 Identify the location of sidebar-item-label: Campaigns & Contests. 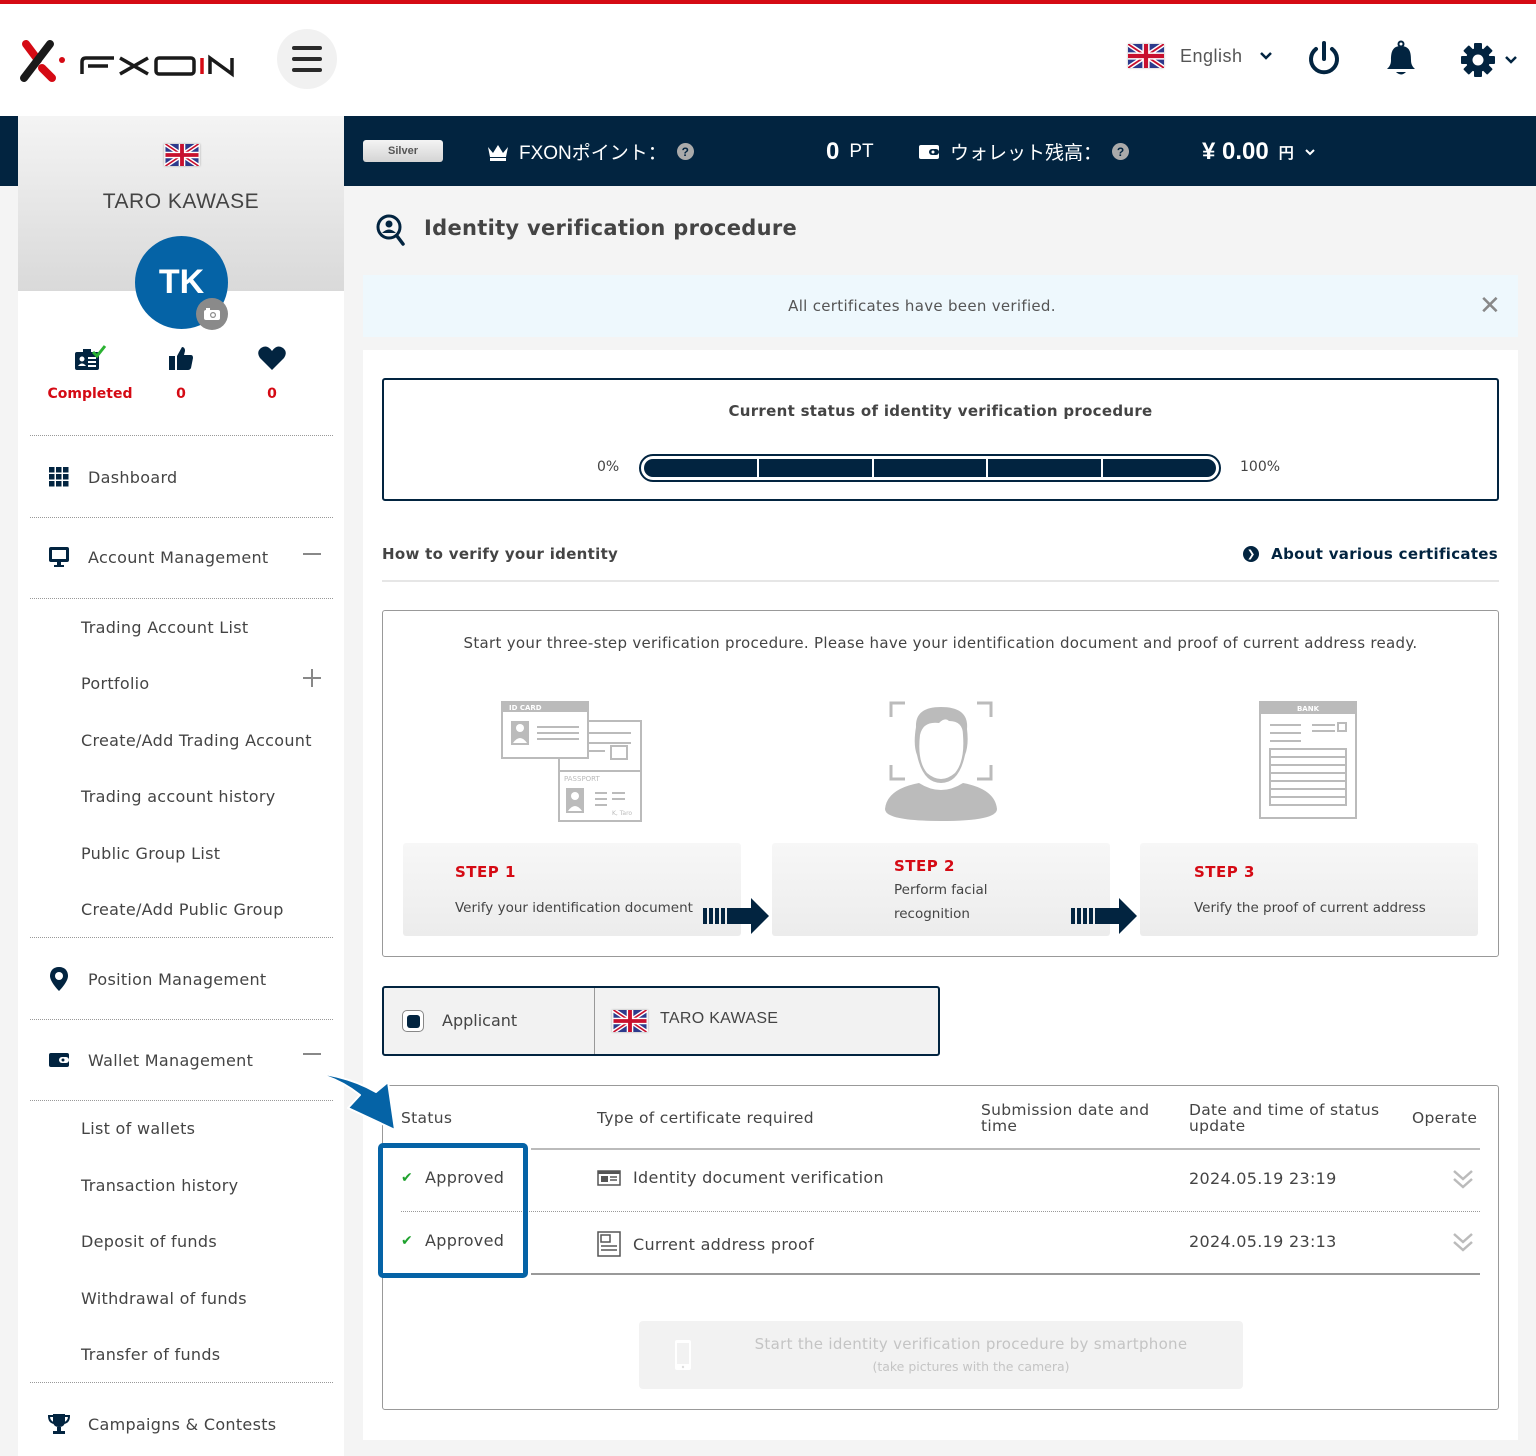
(182, 1424).